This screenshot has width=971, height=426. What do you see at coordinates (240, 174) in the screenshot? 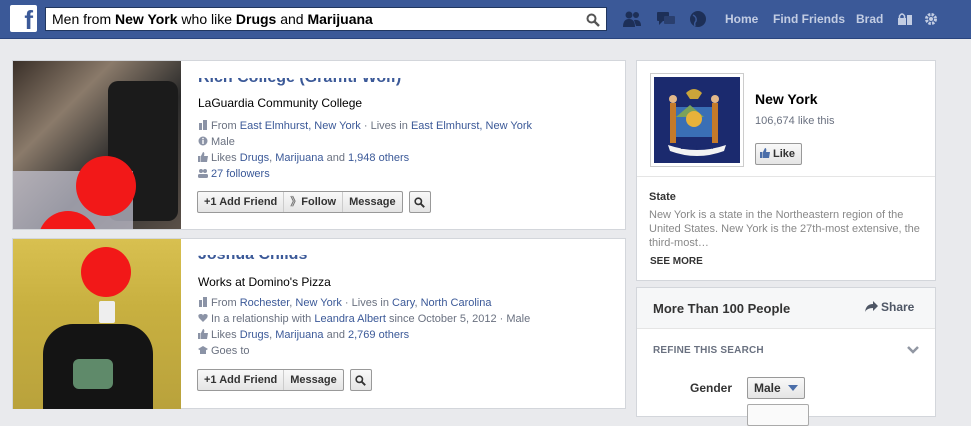
I see `followers-link: 27 followers` at bounding box center [240, 174].